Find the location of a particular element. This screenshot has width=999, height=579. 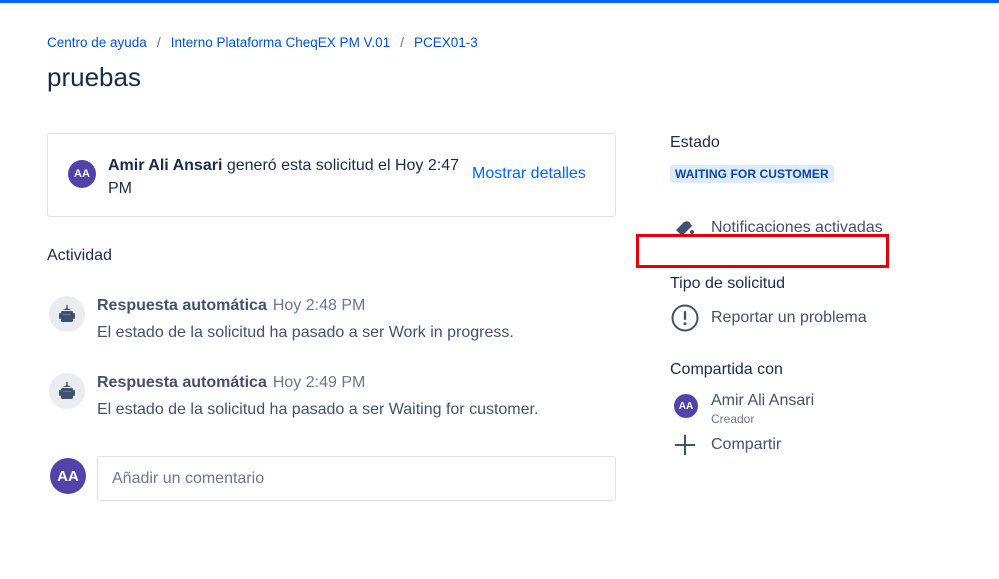

shared-user-role: Creador is located at coordinates (733, 419).